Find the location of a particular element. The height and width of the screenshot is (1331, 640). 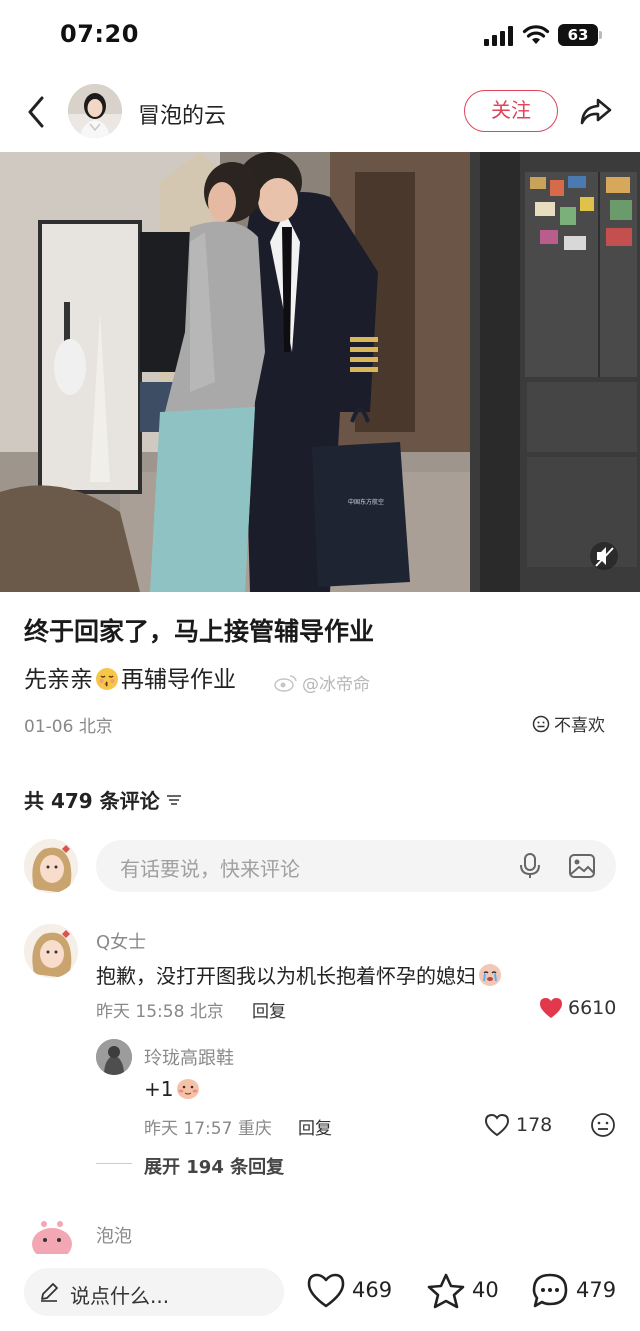

comment-time: 昨天 15:58 is located at coordinates (140, 1012).